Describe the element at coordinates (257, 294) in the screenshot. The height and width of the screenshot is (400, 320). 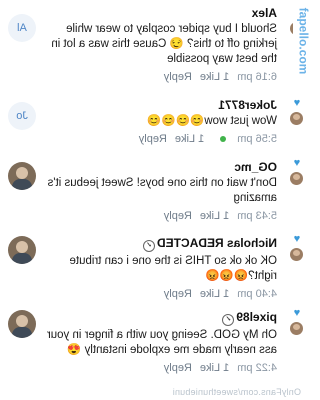
I see `comment-time: 4:40 pm` at that location.